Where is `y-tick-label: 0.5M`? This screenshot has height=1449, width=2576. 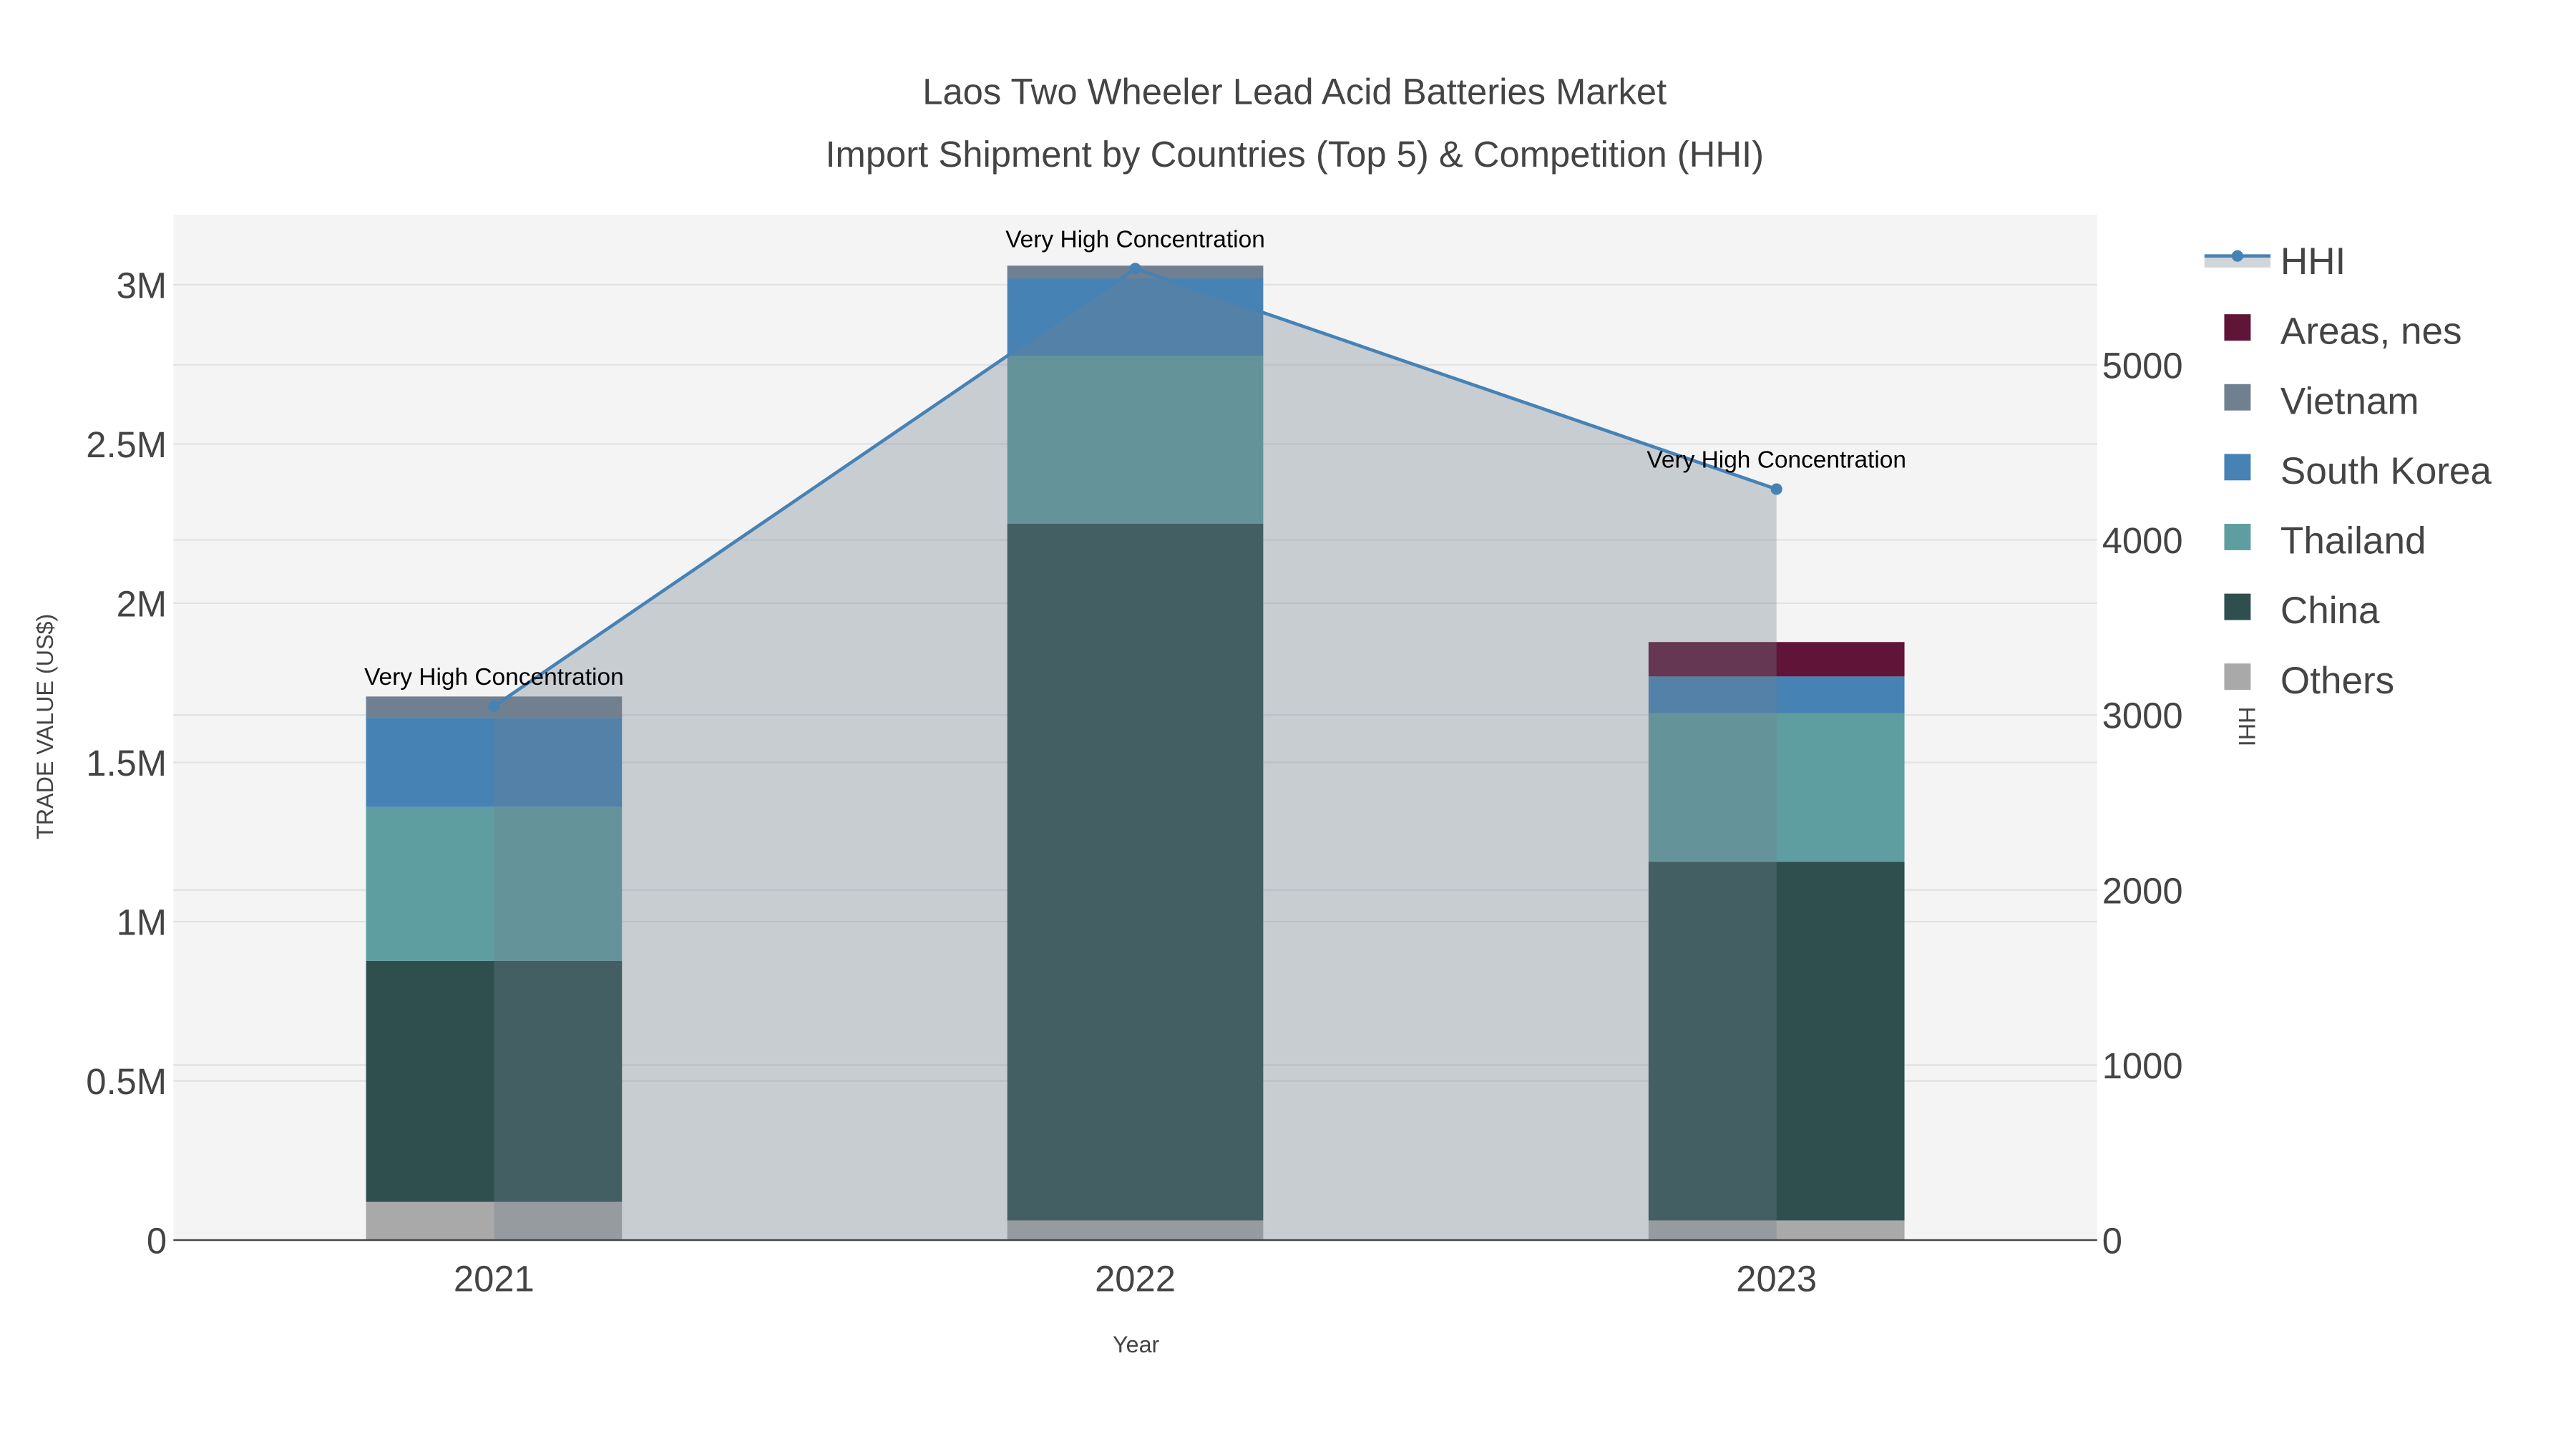 y-tick-label: 0.5M is located at coordinates (126, 1081).